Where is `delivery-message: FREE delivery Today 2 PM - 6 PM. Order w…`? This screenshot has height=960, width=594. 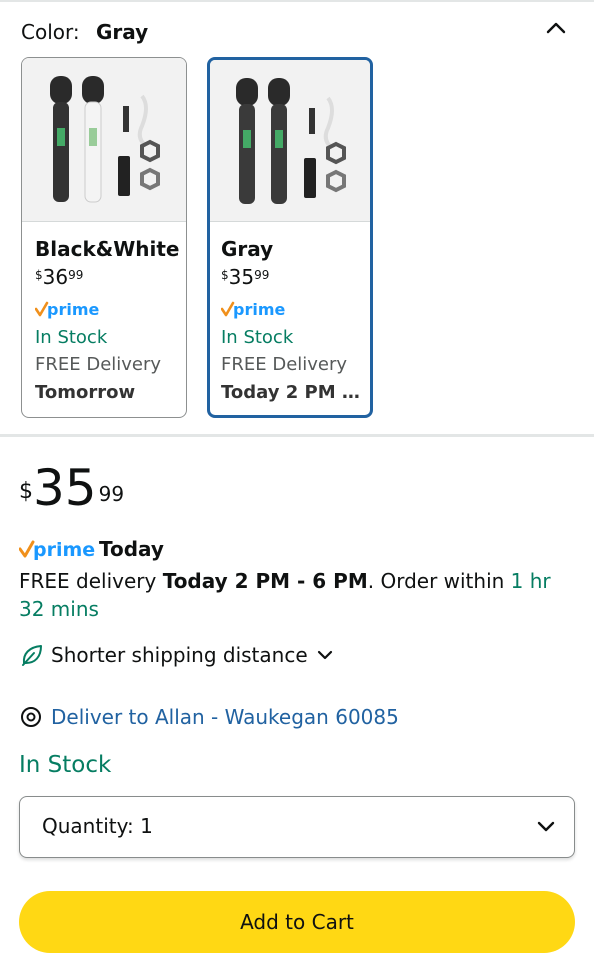
delivery-message: FREE delivery Today 2 PM - 6 PM. Order w… is located at coordinates (299, 595).